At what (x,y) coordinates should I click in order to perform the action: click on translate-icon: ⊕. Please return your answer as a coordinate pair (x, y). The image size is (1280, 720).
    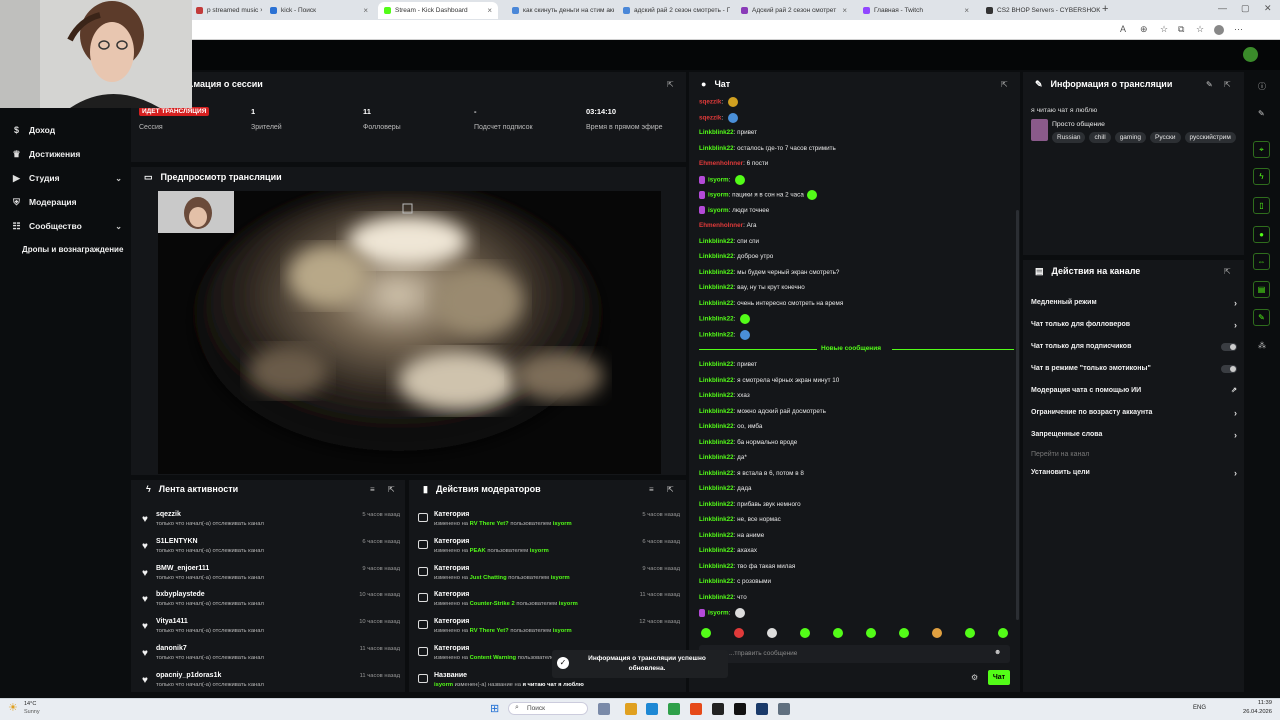
    Looking at the image, I should click on (1144, 29).